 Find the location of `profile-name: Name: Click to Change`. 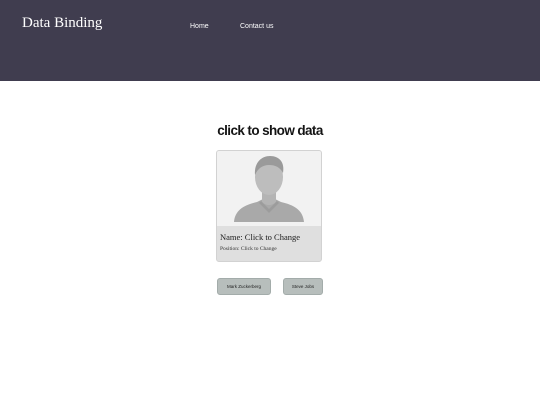

profile-name: Name: Click to Change is located at coordinates (260, 237).